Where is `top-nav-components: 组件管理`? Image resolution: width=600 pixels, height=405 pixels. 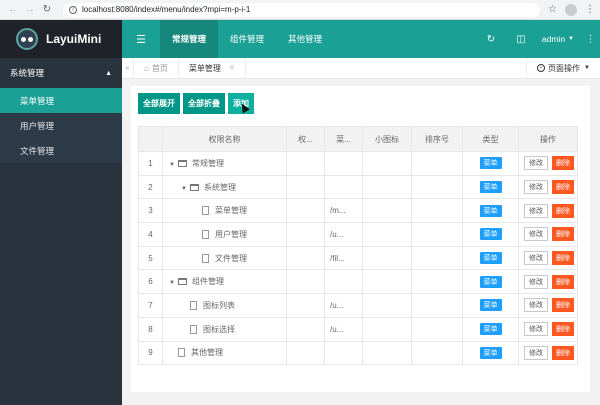
top-nav-components: 组件管理 is located at coordinates (247, 39).